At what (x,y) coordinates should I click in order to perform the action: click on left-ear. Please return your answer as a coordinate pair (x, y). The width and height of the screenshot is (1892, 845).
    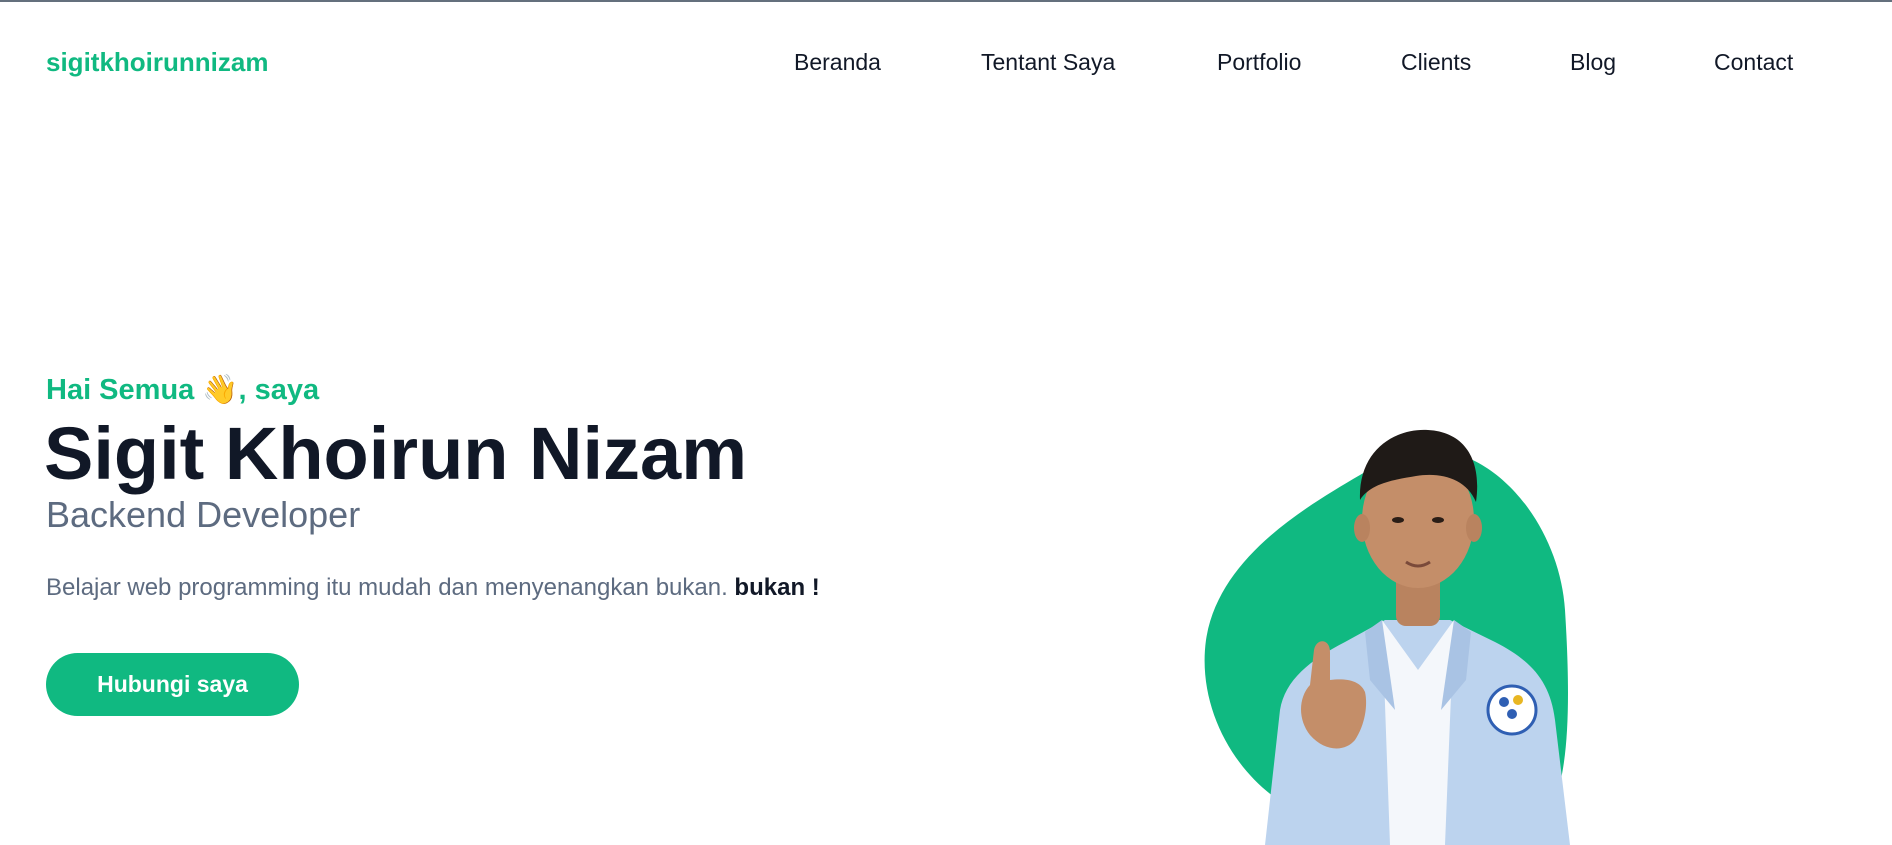
    Looking at the image, I should click on (1362, 528).